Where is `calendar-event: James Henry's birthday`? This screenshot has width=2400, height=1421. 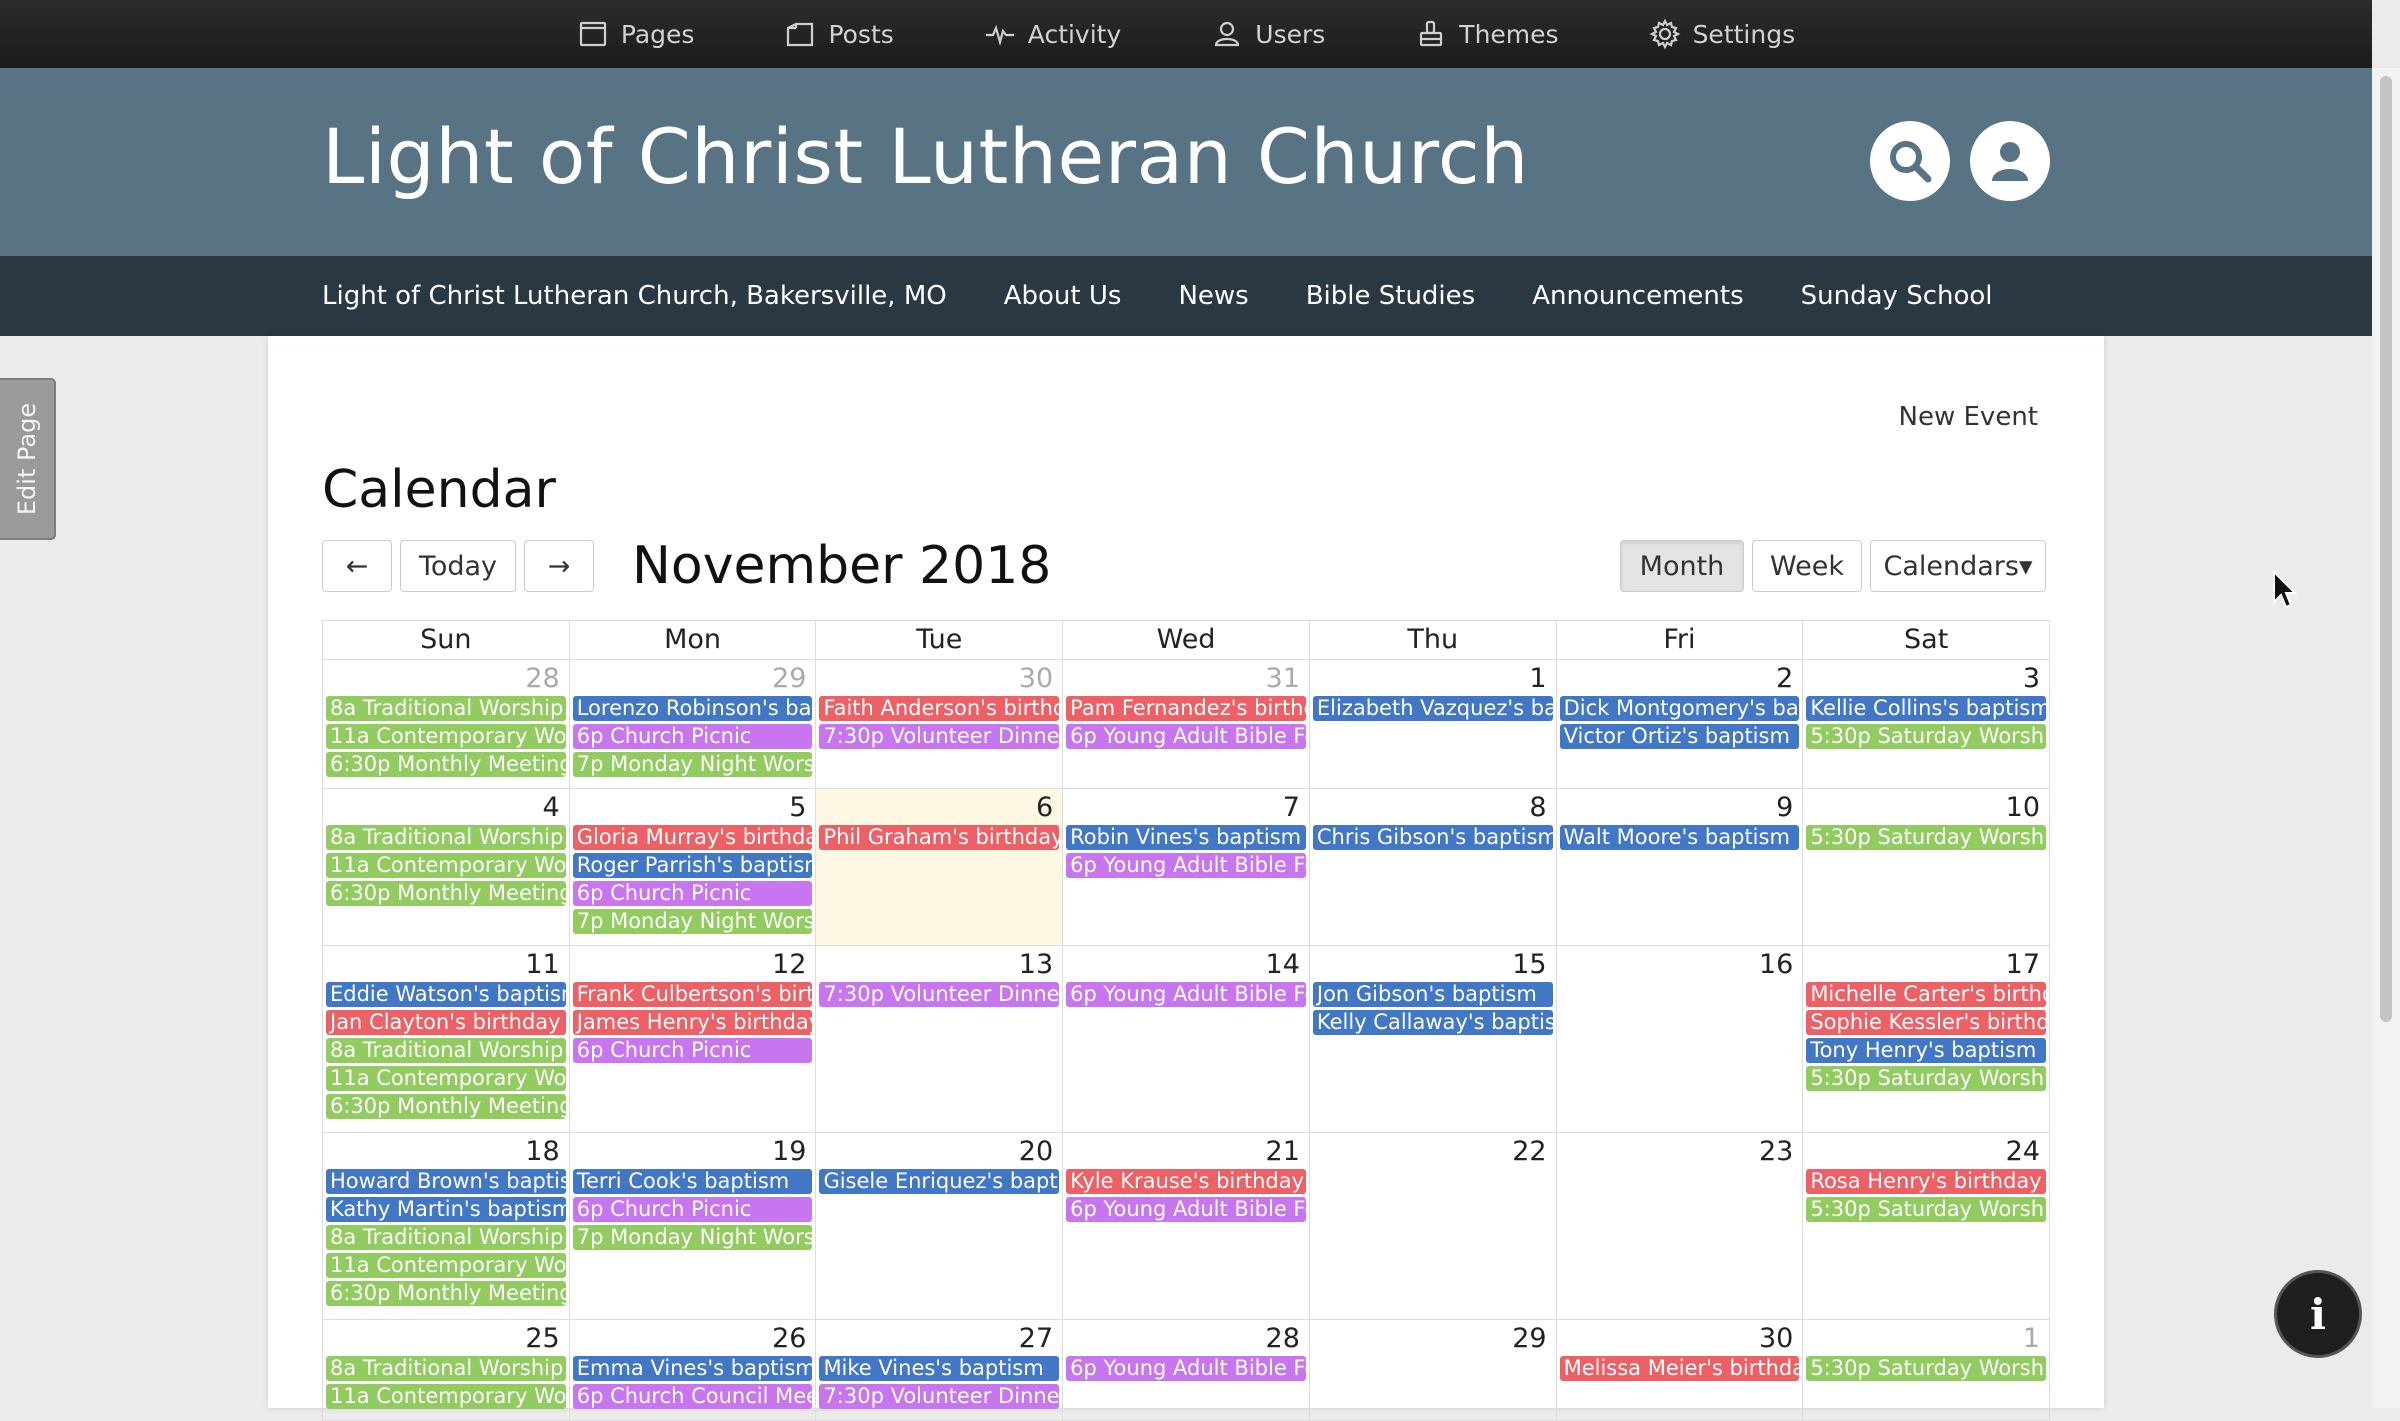 calendar-event: James Henry's birthday is located at coordinates (692, 1022).